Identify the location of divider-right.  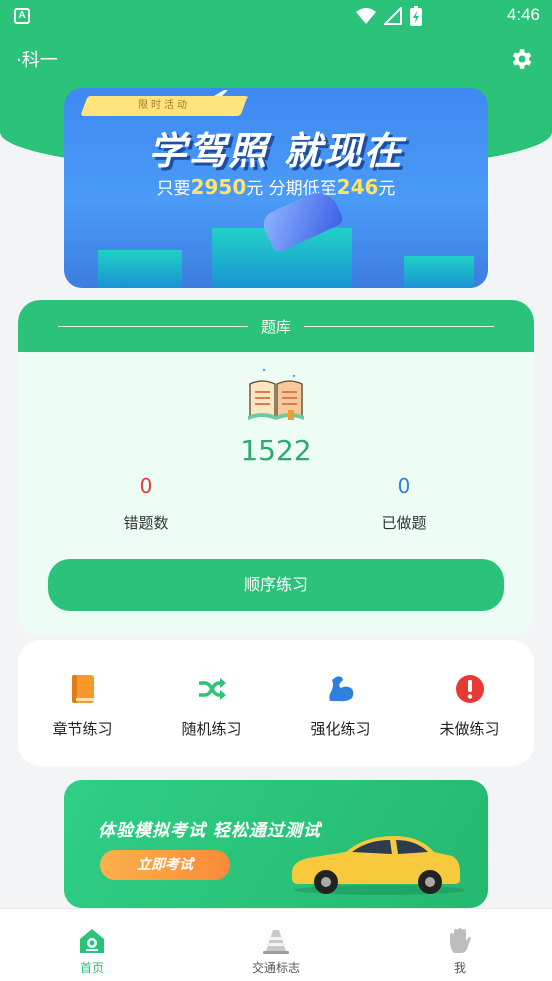
(399, 326).